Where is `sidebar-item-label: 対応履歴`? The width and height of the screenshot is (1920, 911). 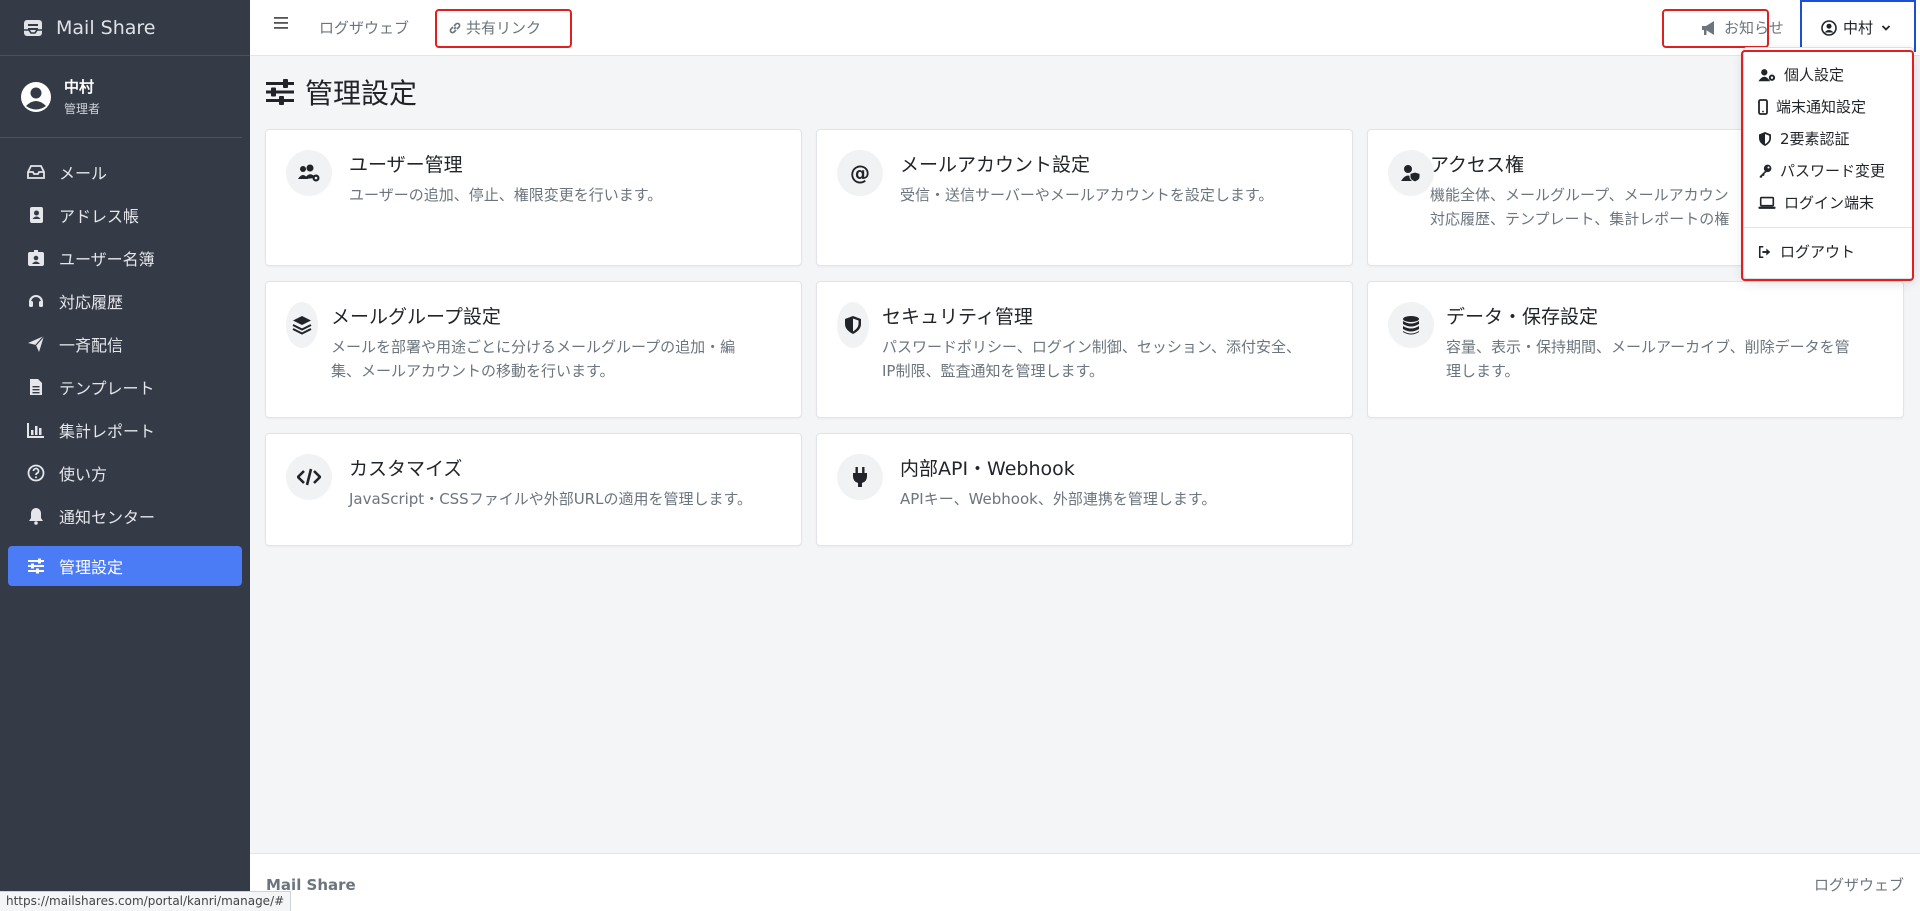 sidebar-item-label: 対応履歴 is located at coordinates (91, 302).